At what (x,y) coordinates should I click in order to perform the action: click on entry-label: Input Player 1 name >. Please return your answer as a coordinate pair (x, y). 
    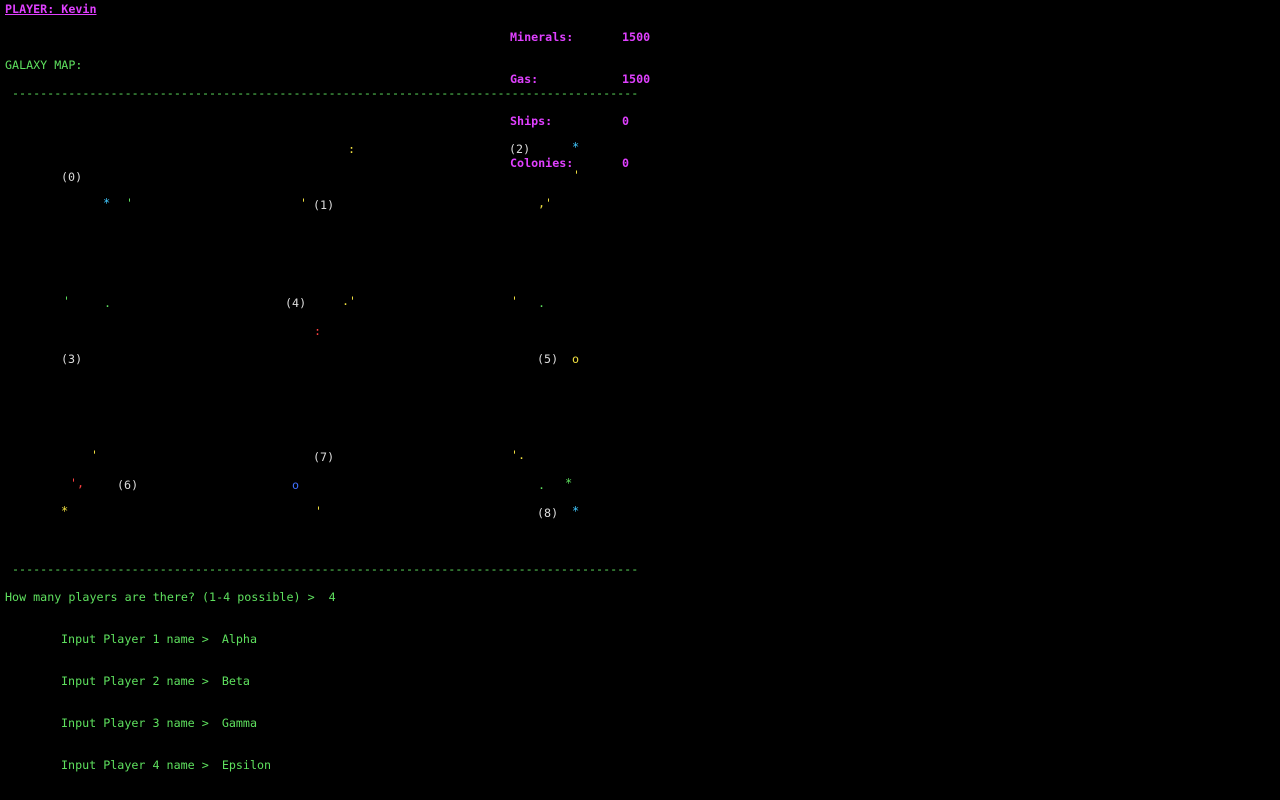
    Looking at the image, I should click on (138, 639).